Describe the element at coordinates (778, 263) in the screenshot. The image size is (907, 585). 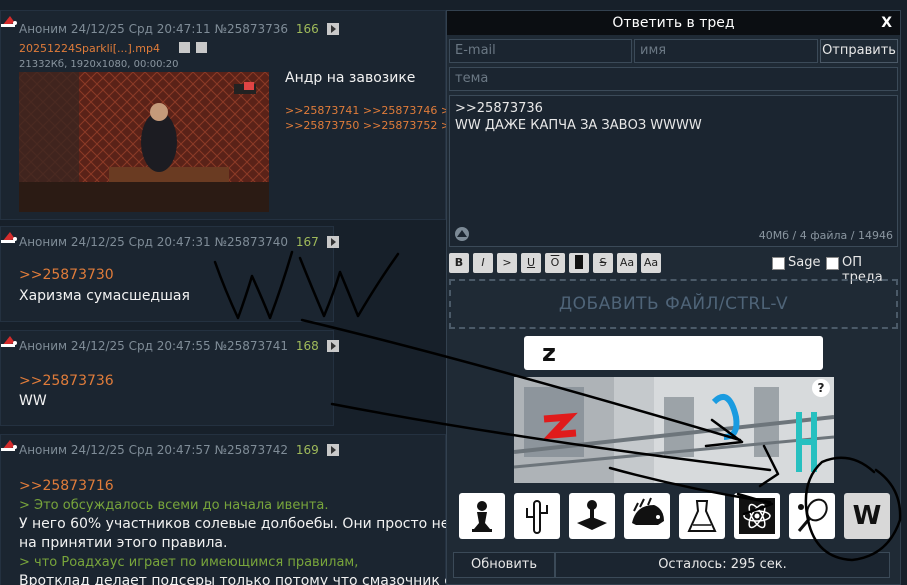
I see `sage-checkbox` at that location.